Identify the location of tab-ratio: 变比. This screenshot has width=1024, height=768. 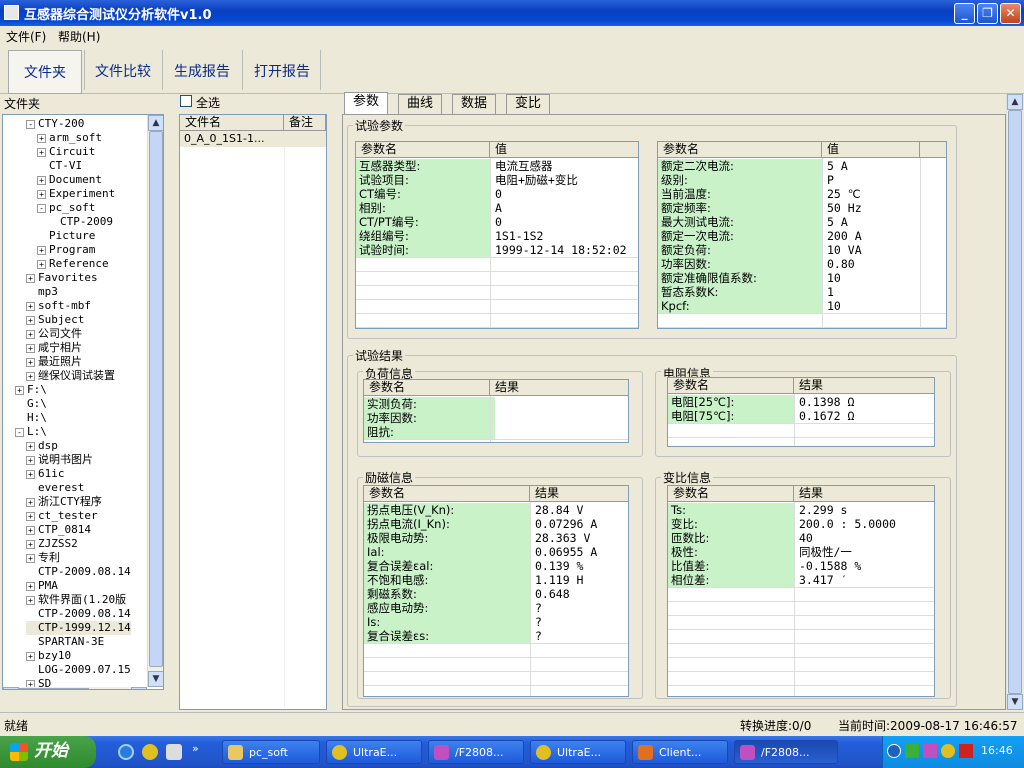
(528, 104).